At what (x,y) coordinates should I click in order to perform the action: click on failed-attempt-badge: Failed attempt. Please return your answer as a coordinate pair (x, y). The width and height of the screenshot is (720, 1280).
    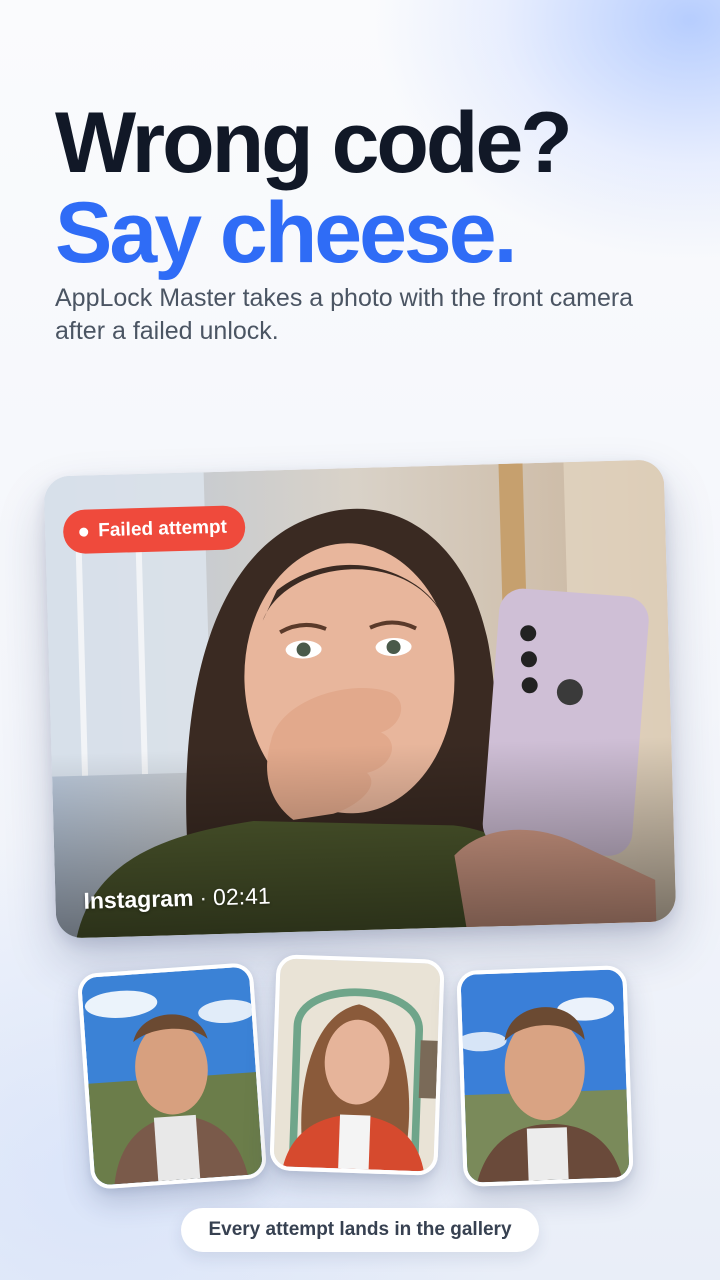
    Looking at the image, I should click on (154, 530).